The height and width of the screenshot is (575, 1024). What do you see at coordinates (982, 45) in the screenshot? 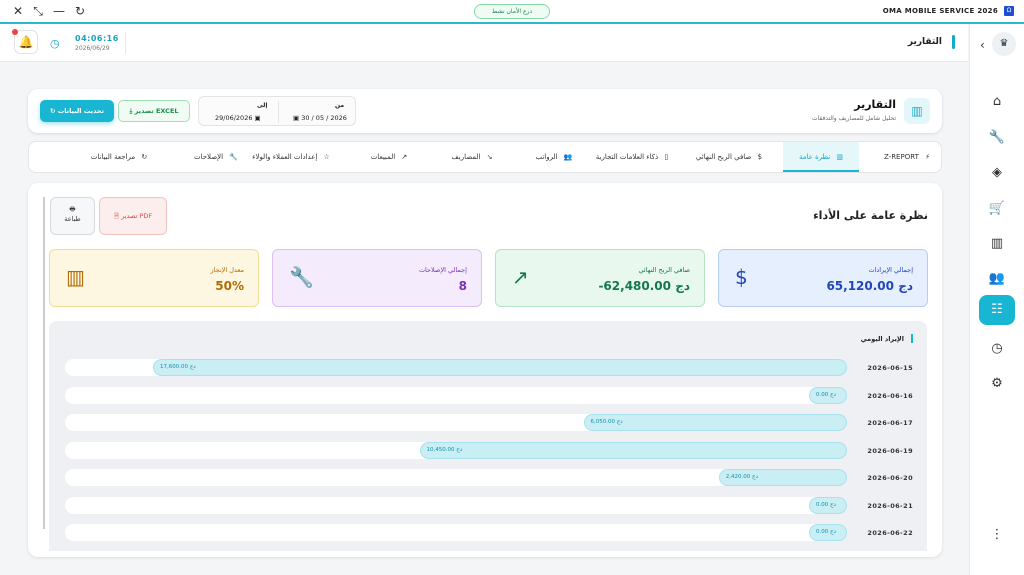
I see `collapse-chevron-icon: ‹` at bounding box center [982, 45].